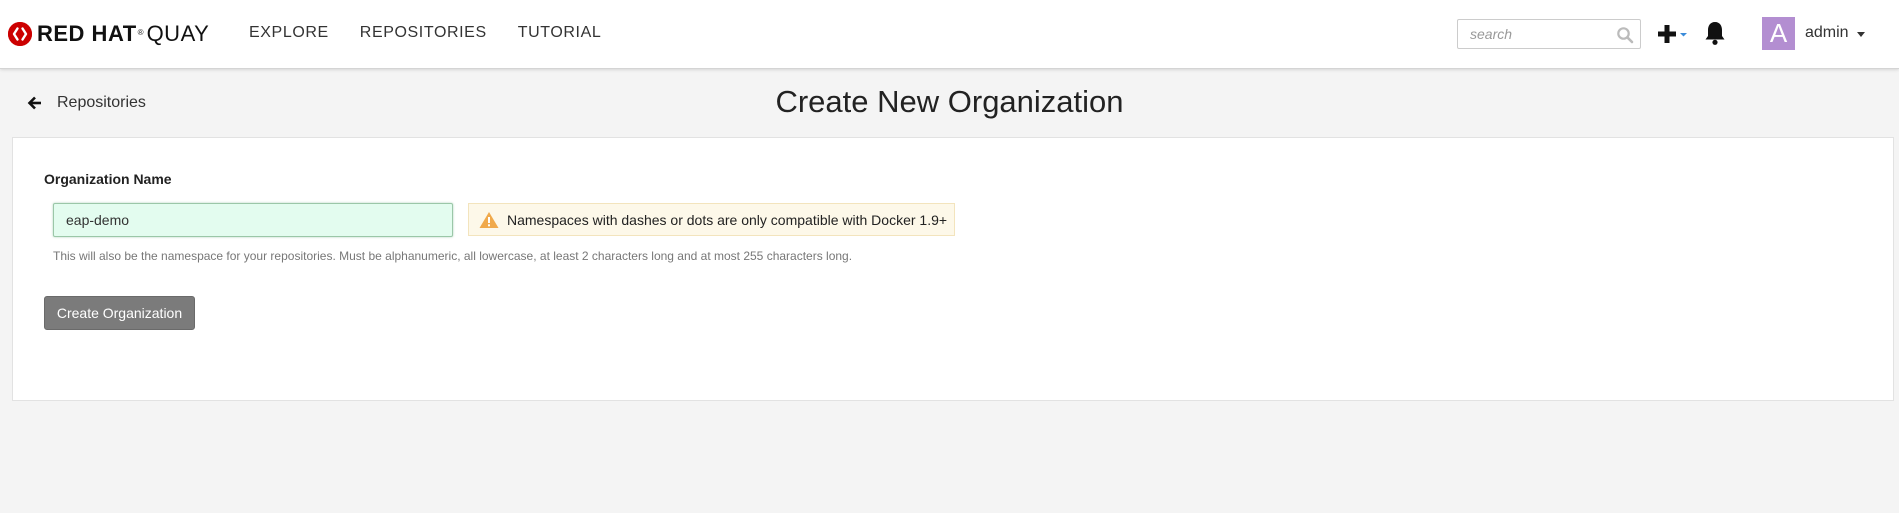 The image size is (1899, 513). Describe the element at coordinates (1827, 32) in the screenshot. I see `user-name: admin` at that location.